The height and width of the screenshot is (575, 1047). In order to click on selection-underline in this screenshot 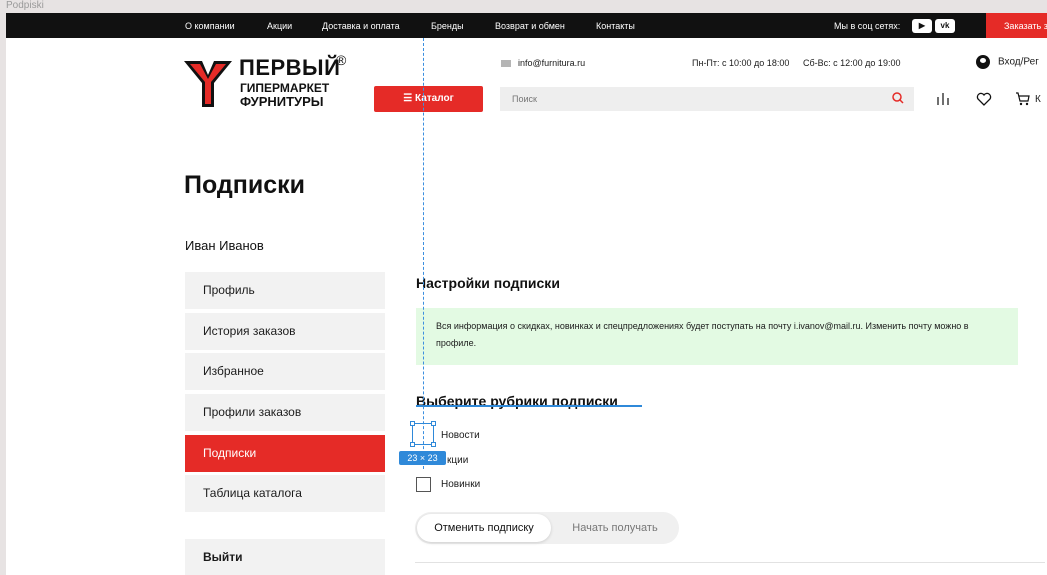, I will do `click(529, 406)`.